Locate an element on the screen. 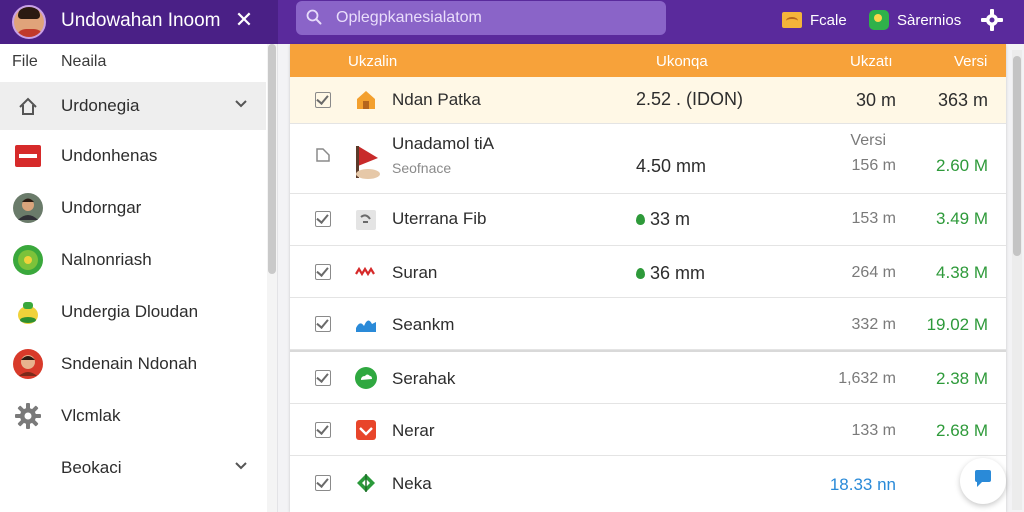 Image resolution: width=1024 pixels, height=512 pixels. fcale-button: Fcale is located at coordinates (814, 20).